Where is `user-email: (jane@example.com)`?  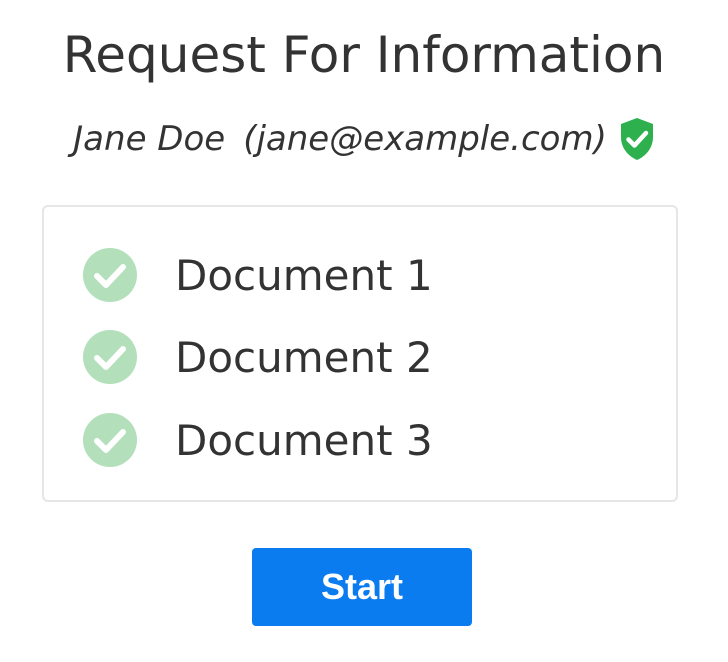 user-email: (jane@example.com) is located at coordinates (425, 139).